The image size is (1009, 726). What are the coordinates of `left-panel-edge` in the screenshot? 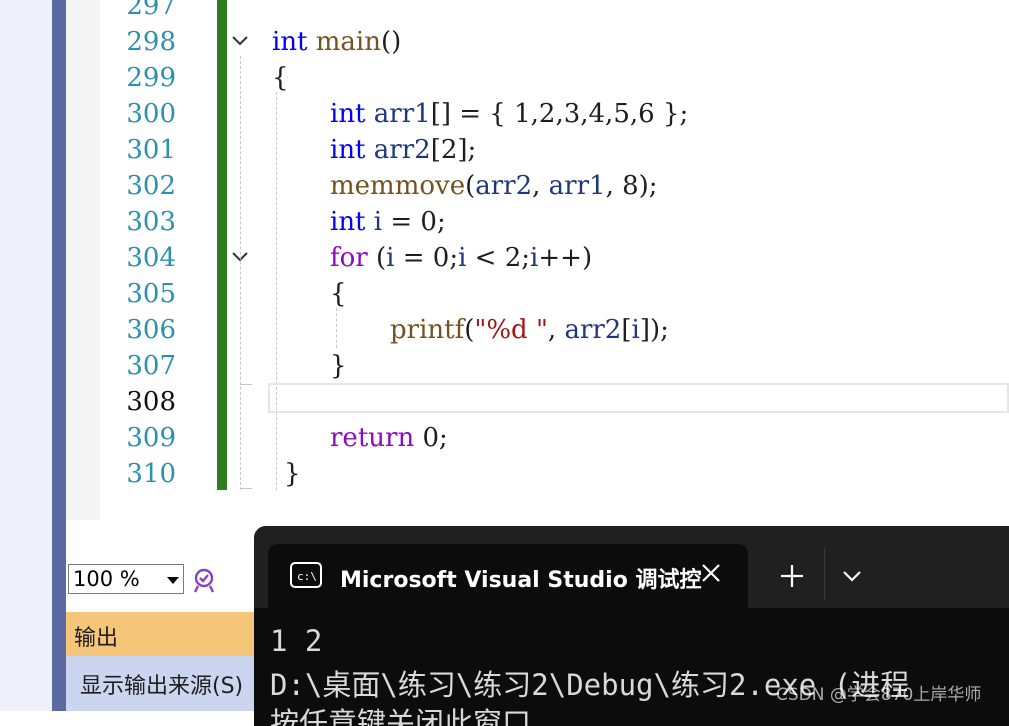 It's located at (59, 355).